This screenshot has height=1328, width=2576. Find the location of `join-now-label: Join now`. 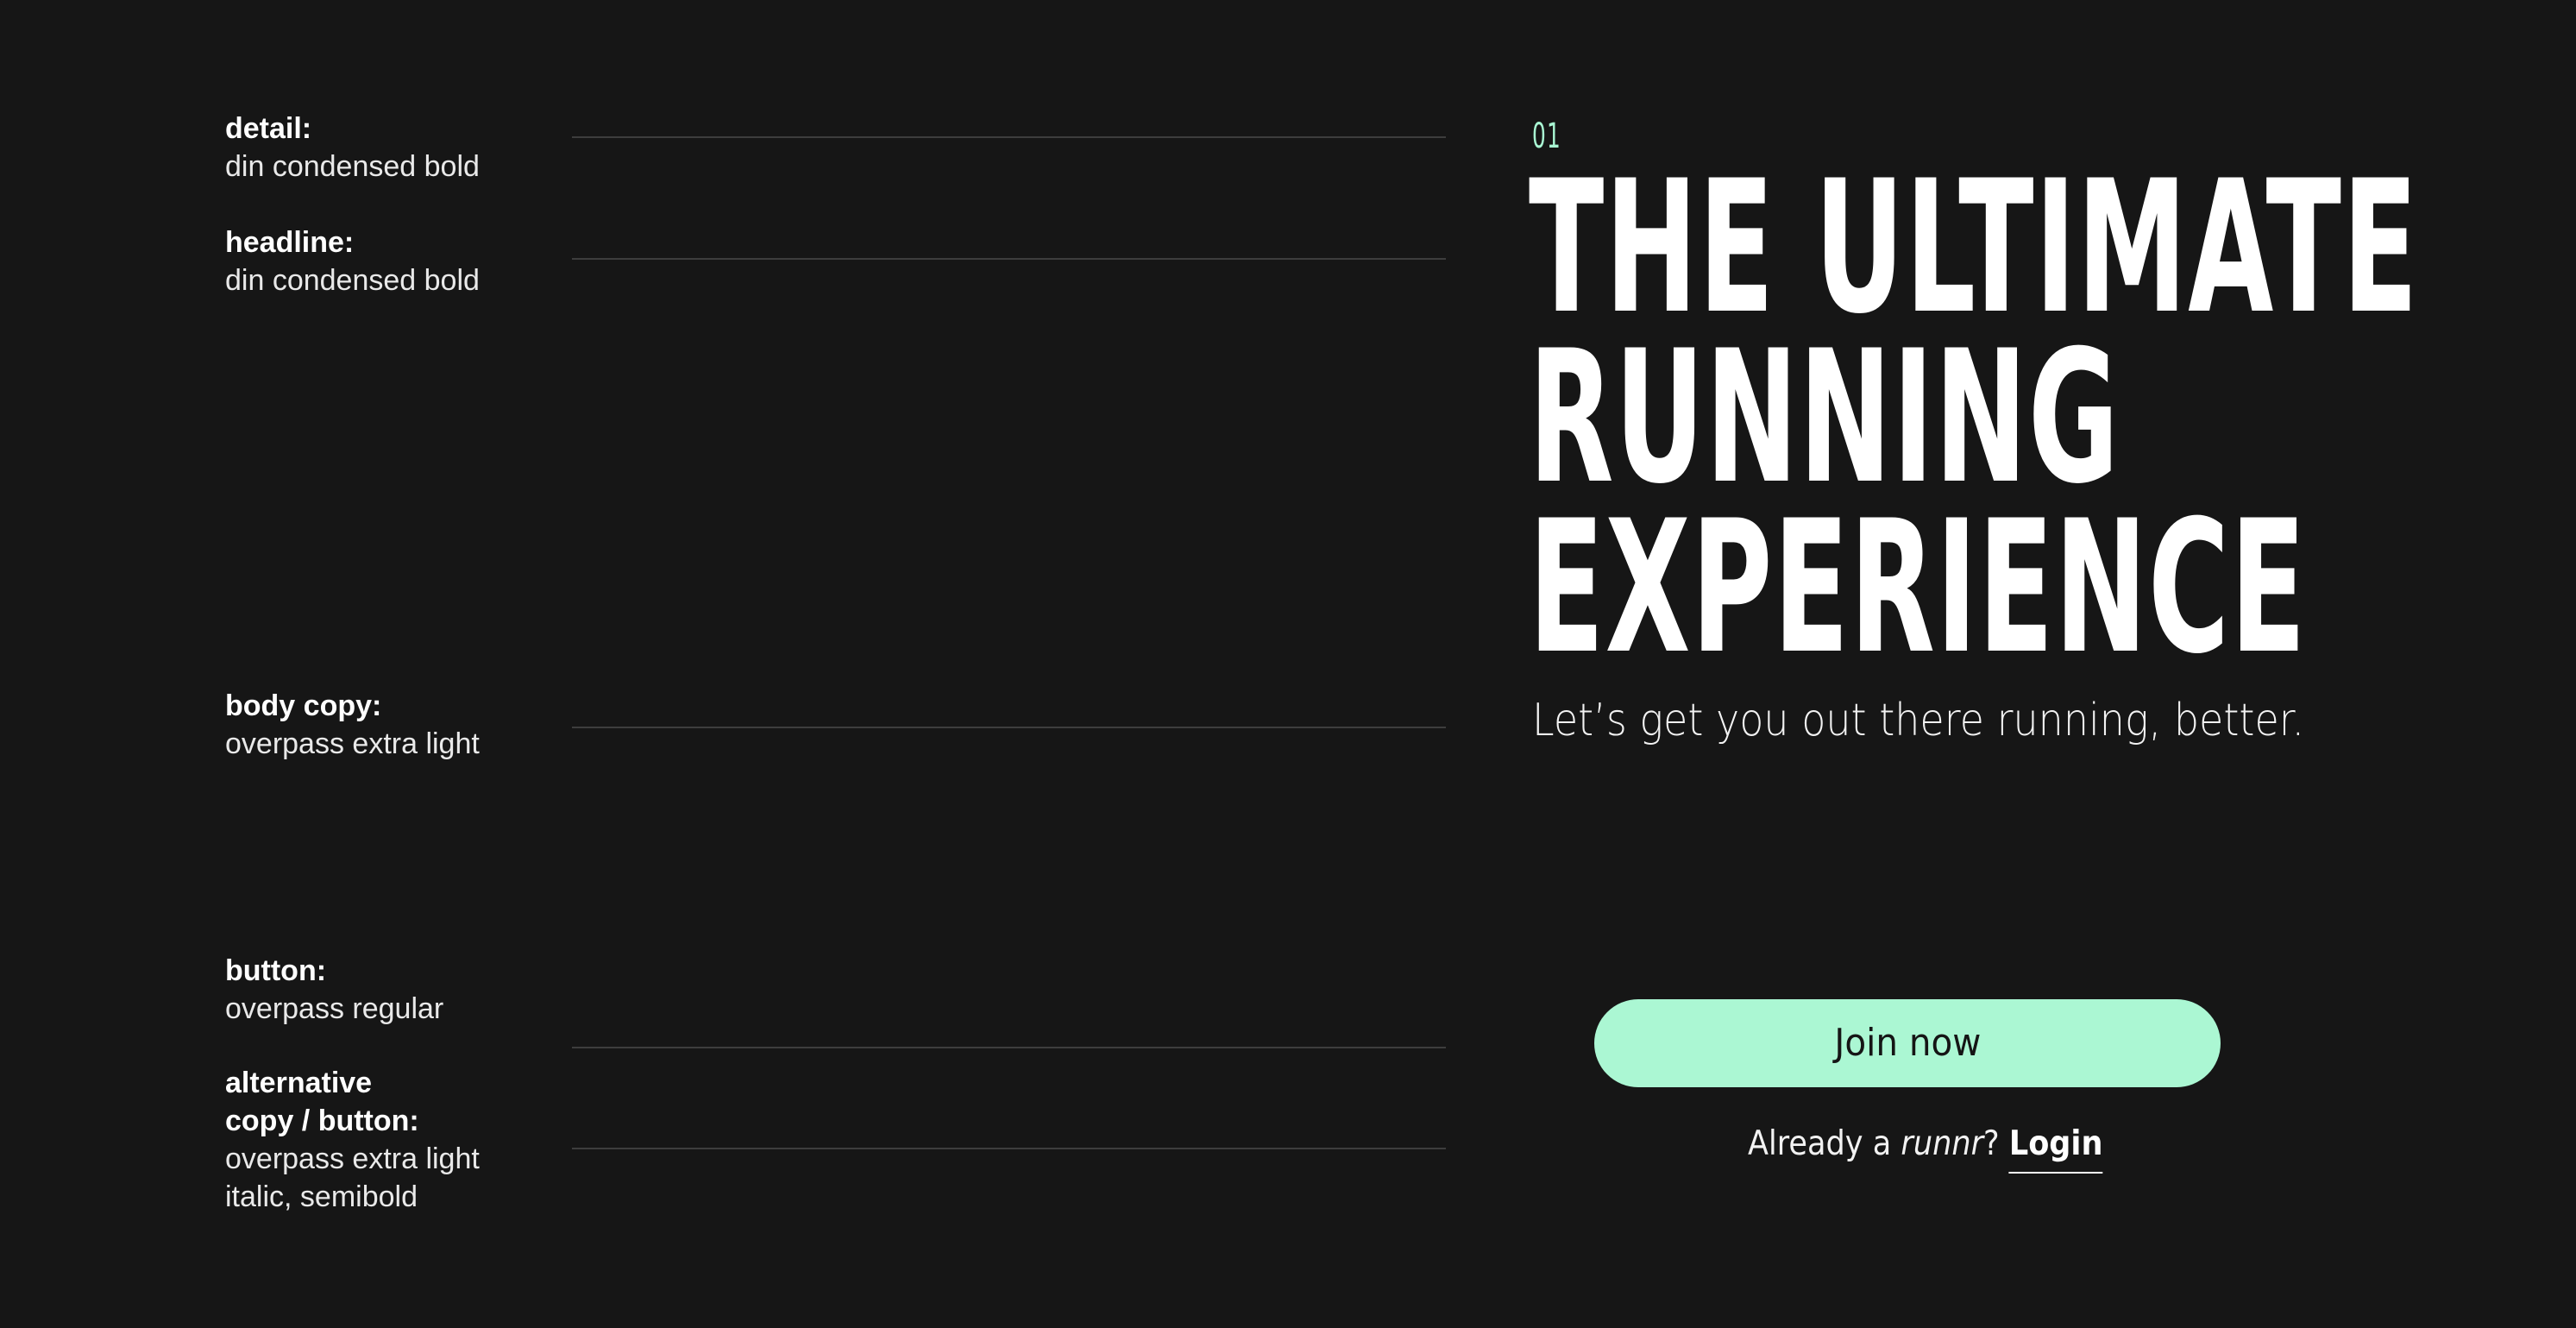

join-now-label: Join now is located at coordinates (1907, 1043).